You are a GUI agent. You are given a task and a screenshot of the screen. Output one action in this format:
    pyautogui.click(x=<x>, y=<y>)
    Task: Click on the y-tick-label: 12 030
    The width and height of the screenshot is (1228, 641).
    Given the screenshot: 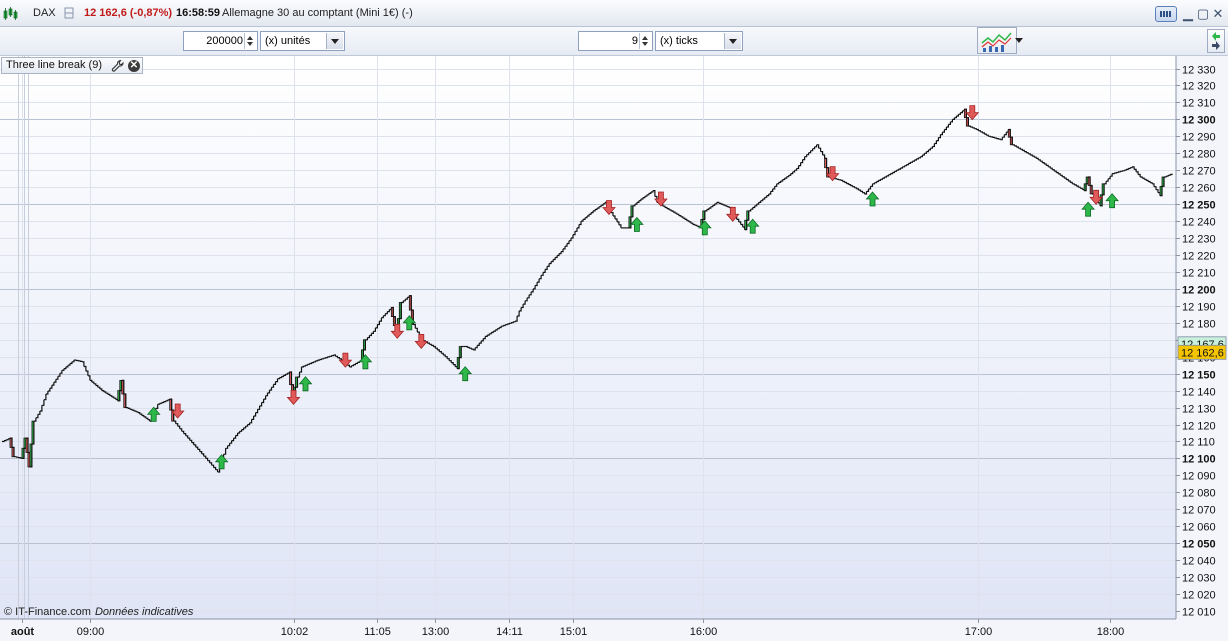 What is the action you would take?
    pyautogui.click(x=1199, y=579)
    